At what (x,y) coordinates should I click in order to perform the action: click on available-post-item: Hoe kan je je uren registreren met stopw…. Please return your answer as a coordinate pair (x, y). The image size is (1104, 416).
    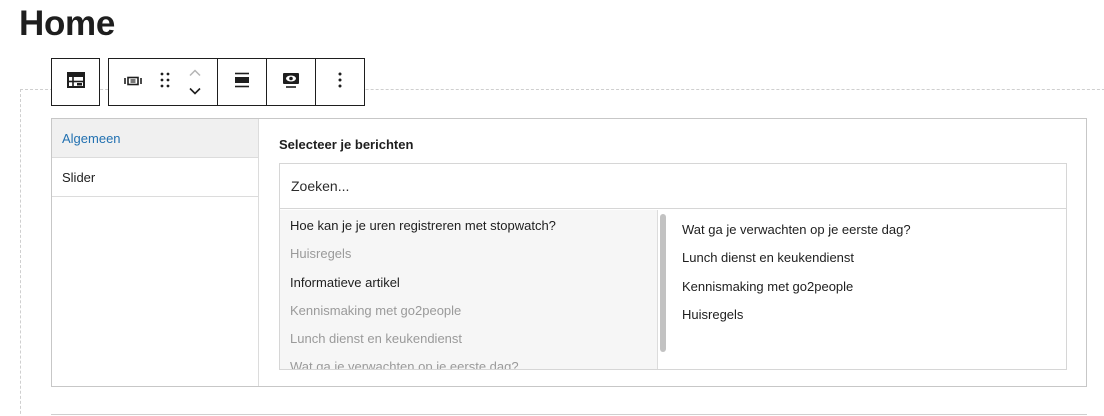
    Looking at the image, I should click on (423, 225).